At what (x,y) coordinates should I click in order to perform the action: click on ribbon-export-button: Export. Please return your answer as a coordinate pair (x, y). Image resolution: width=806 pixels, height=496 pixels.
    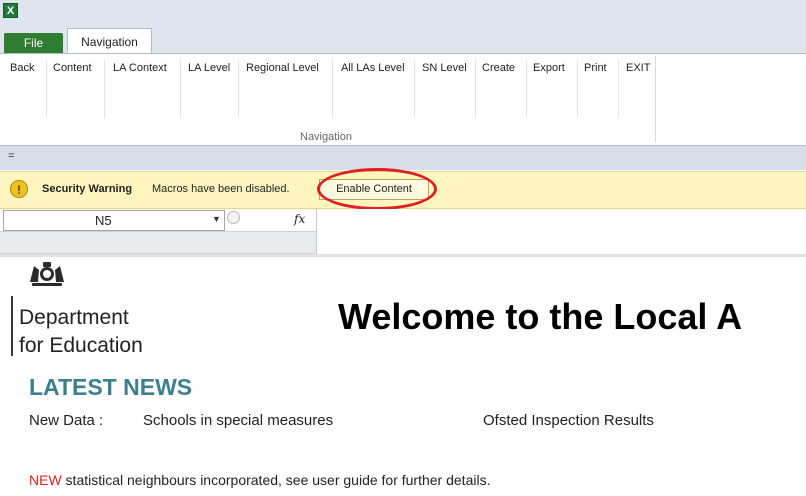
    Looking at the image, I should click on (549, 68).